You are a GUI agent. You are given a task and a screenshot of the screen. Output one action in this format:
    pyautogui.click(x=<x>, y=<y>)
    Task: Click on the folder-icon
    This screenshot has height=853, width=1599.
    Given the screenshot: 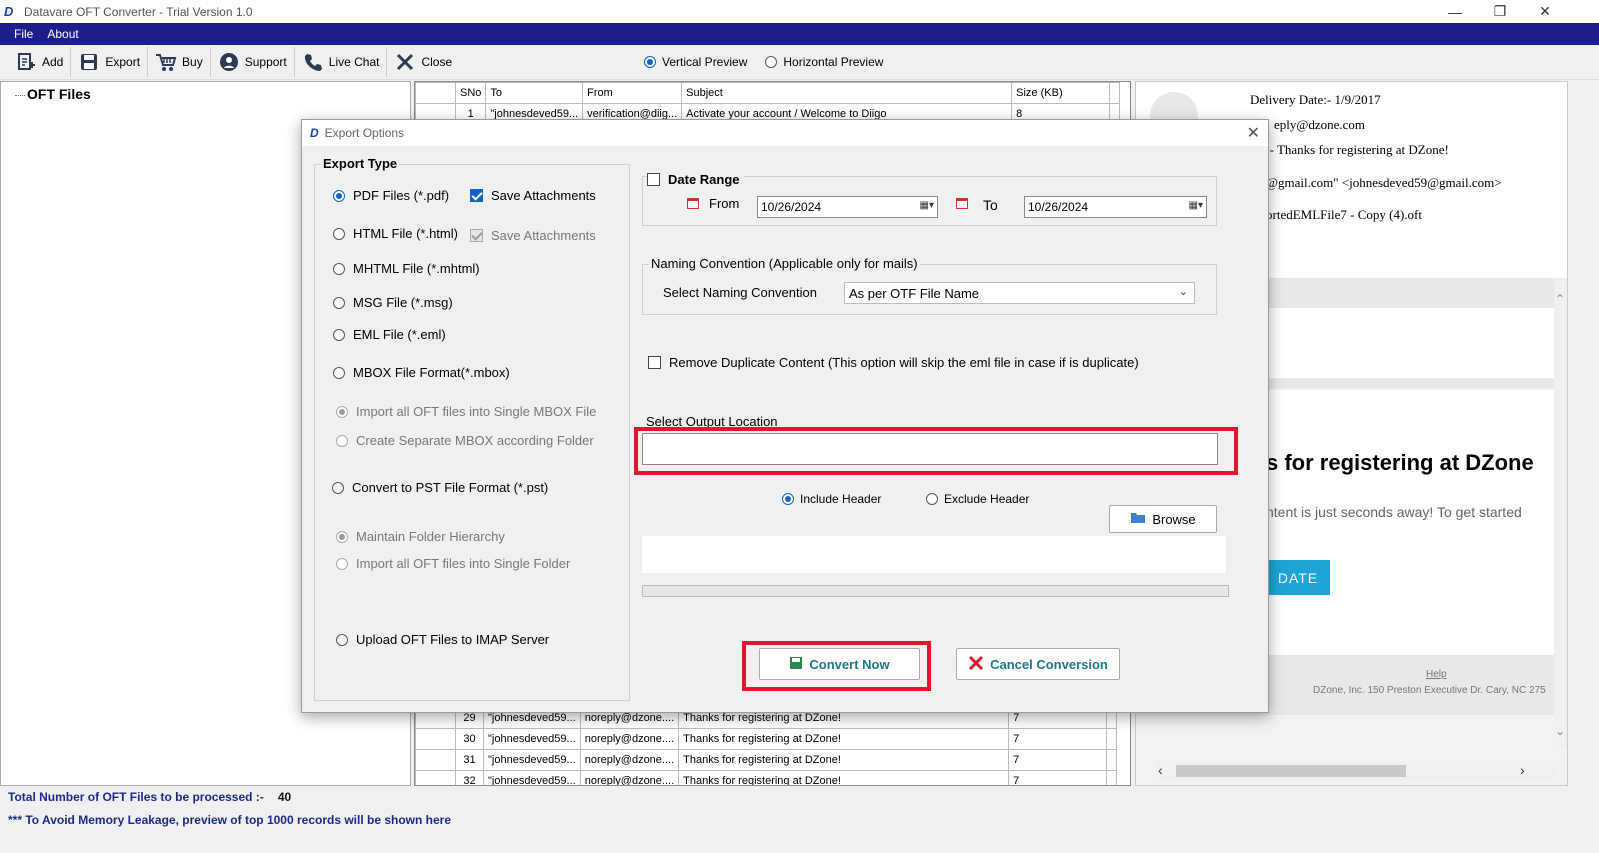 What is the action you would take?
    pyautogui.click(x=1138, y=519)
    